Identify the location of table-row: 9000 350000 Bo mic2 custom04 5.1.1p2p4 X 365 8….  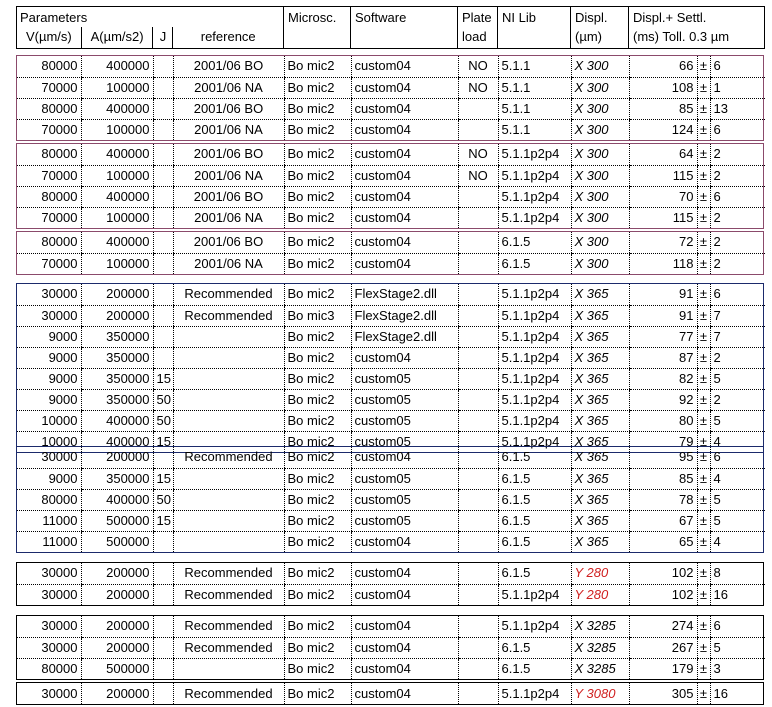
(391, 358).